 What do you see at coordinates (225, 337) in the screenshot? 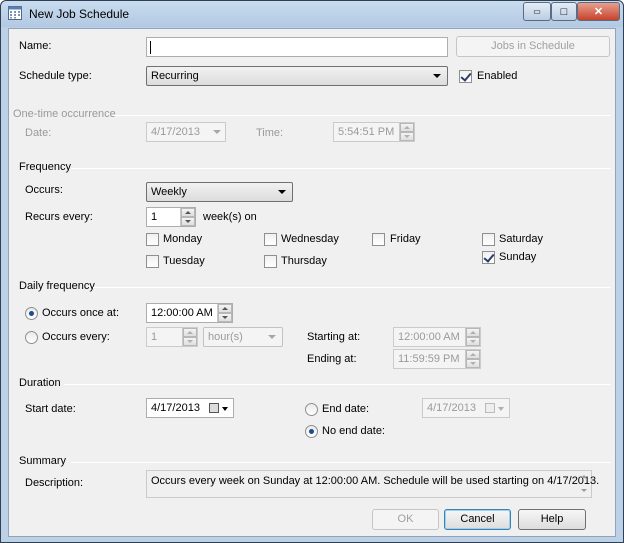
I see `occurs-every-unit-value: hour(s)` at bounding box center [225, 337].